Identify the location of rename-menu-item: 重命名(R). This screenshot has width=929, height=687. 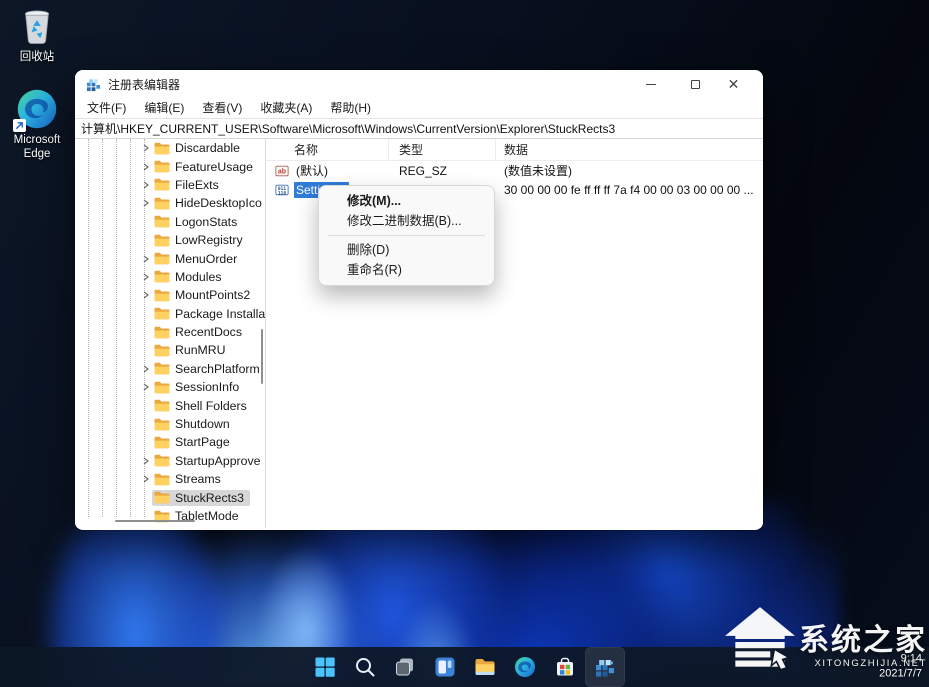
(406, 270).